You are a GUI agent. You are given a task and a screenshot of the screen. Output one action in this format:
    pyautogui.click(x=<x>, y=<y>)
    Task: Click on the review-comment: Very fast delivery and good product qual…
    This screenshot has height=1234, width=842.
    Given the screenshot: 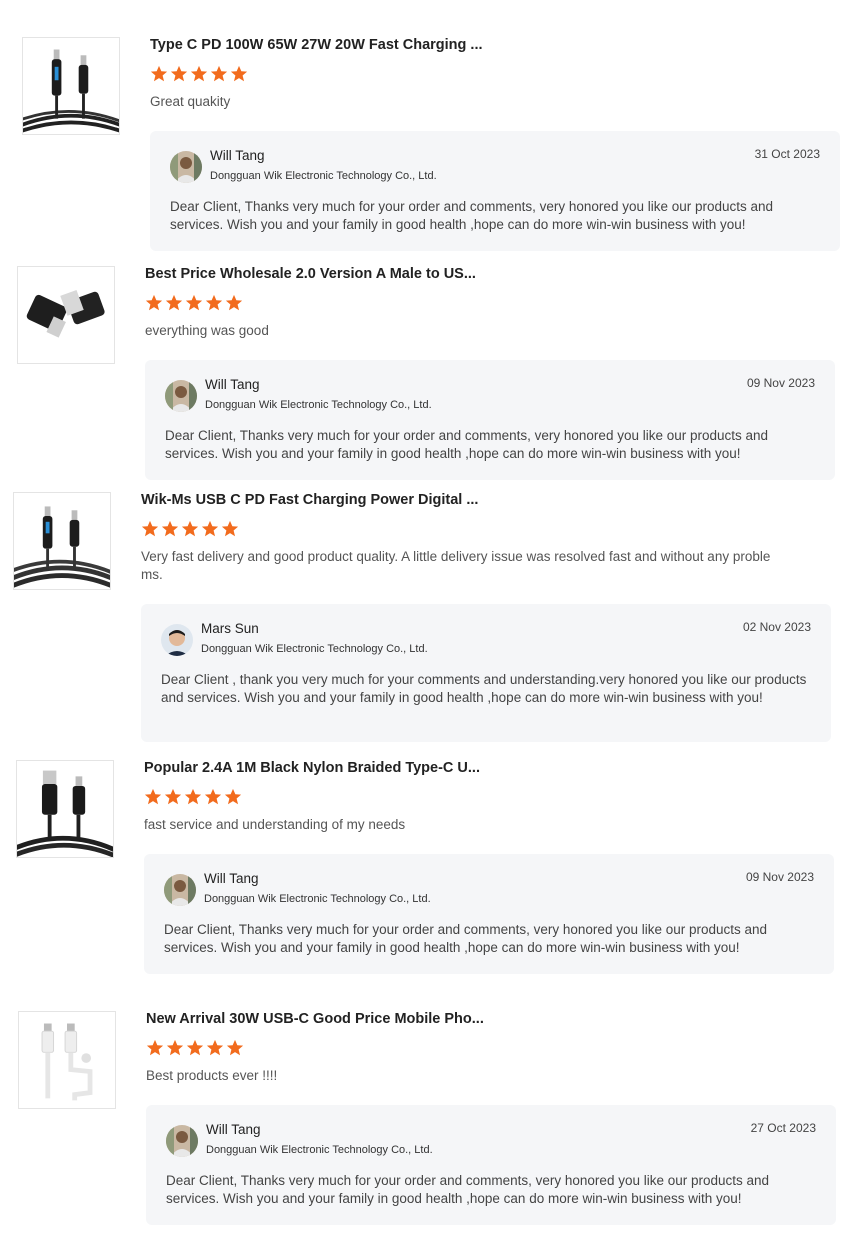 What is the action you would take?
    pyautogui.click(x=456, y=565)
    